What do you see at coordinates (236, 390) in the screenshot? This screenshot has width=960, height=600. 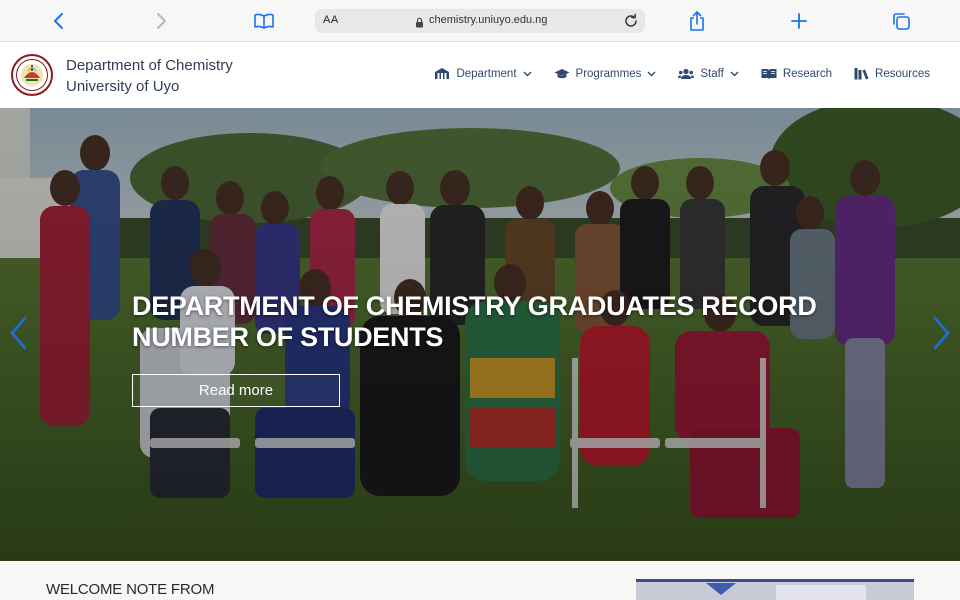 I see `read-more-button: Read more` at bounding box center [236, 390].